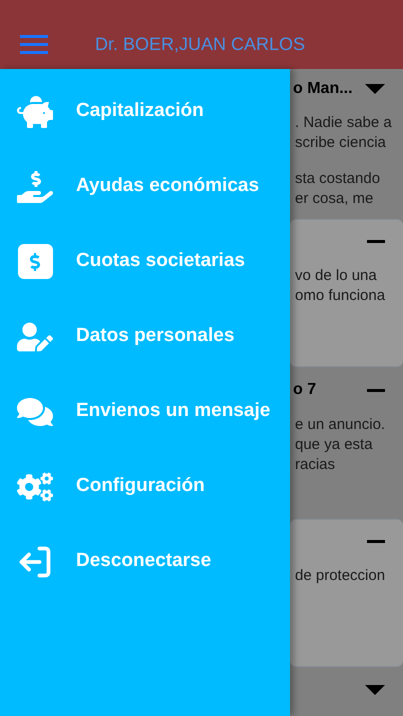  Describe the element at coordinates (145, 486) in the screenshot. I see `menu-item: Configuración` at that location.